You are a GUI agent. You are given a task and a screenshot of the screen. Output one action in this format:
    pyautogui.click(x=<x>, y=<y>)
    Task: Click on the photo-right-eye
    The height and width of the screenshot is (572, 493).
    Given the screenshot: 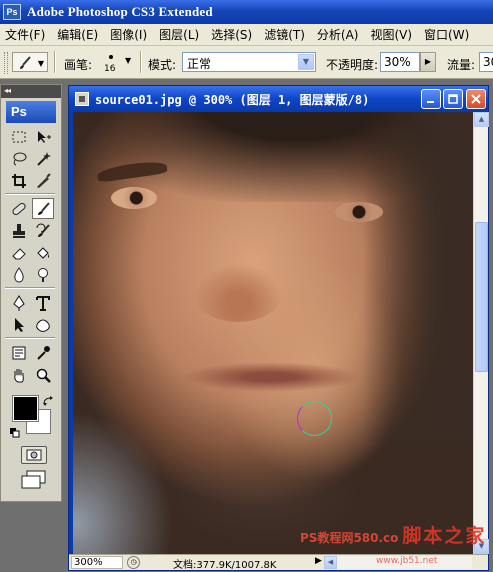 What is the action you would take?
    pyautogui.click(x=359, y=212)
    